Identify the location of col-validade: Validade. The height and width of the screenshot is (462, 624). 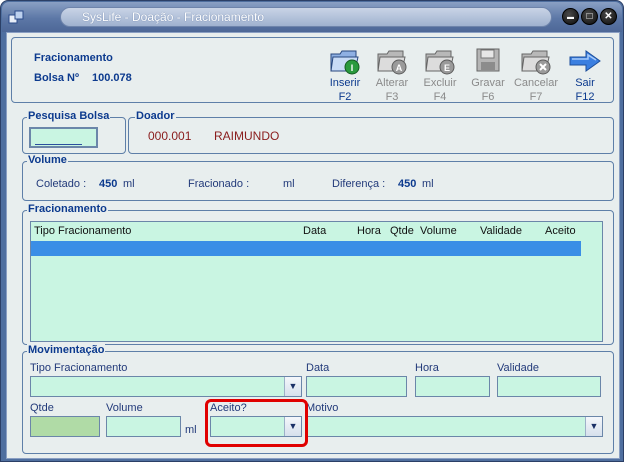
(501, 231).